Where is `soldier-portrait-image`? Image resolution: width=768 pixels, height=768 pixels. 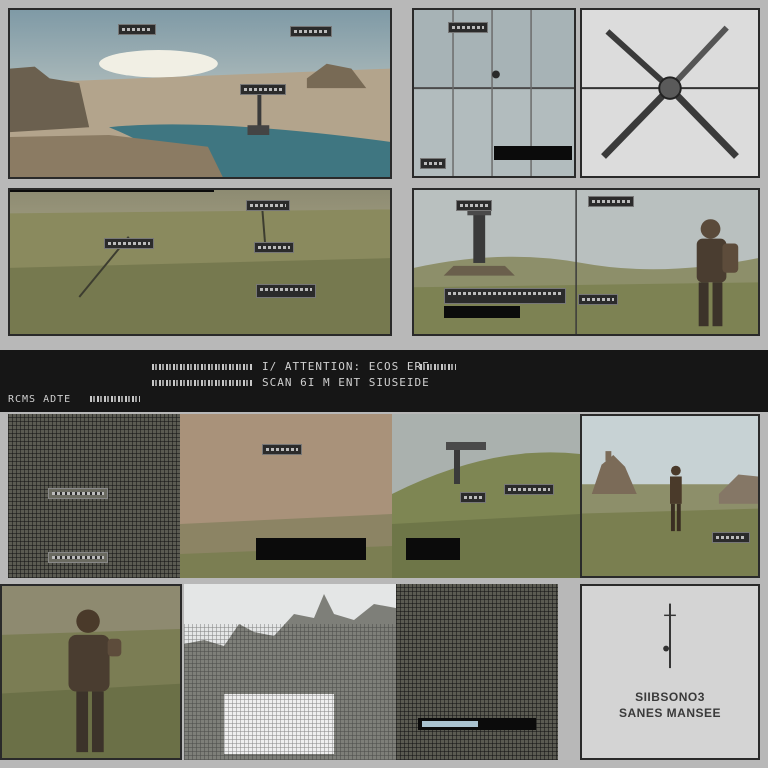 soldier-portrait-image is located at coordinates (91, 672).